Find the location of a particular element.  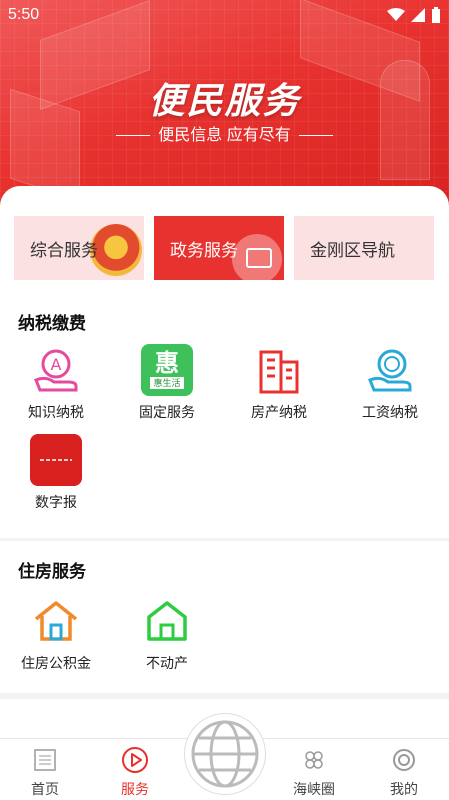

item-label: 房产纳税 is located at coordinates (279, 412).